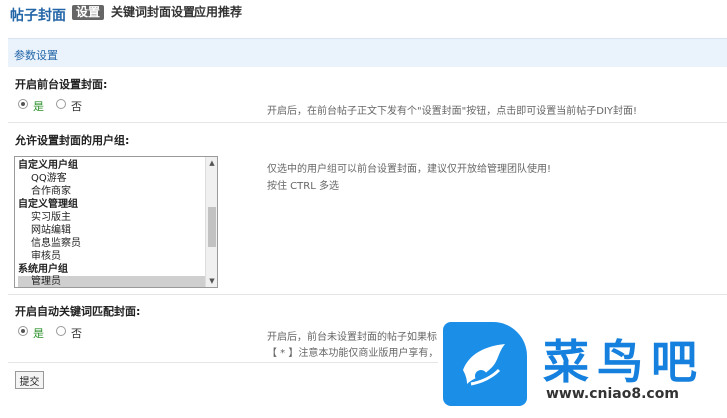  Describe the element at coordinates (72, 140) in the screenshot. I see `user-groups-label: 允许设置封面的用户组:` at that location.